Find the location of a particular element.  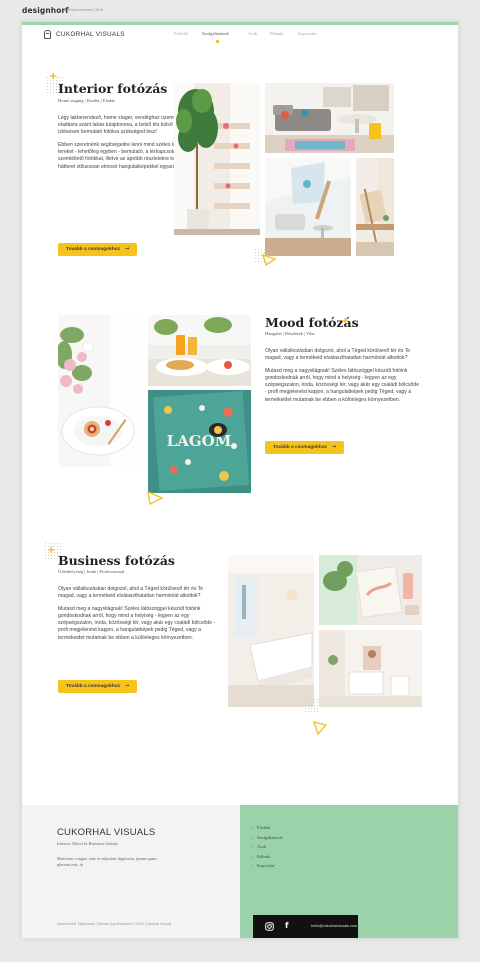

nav-home: Főoldal is located at coordinates (181, 33).